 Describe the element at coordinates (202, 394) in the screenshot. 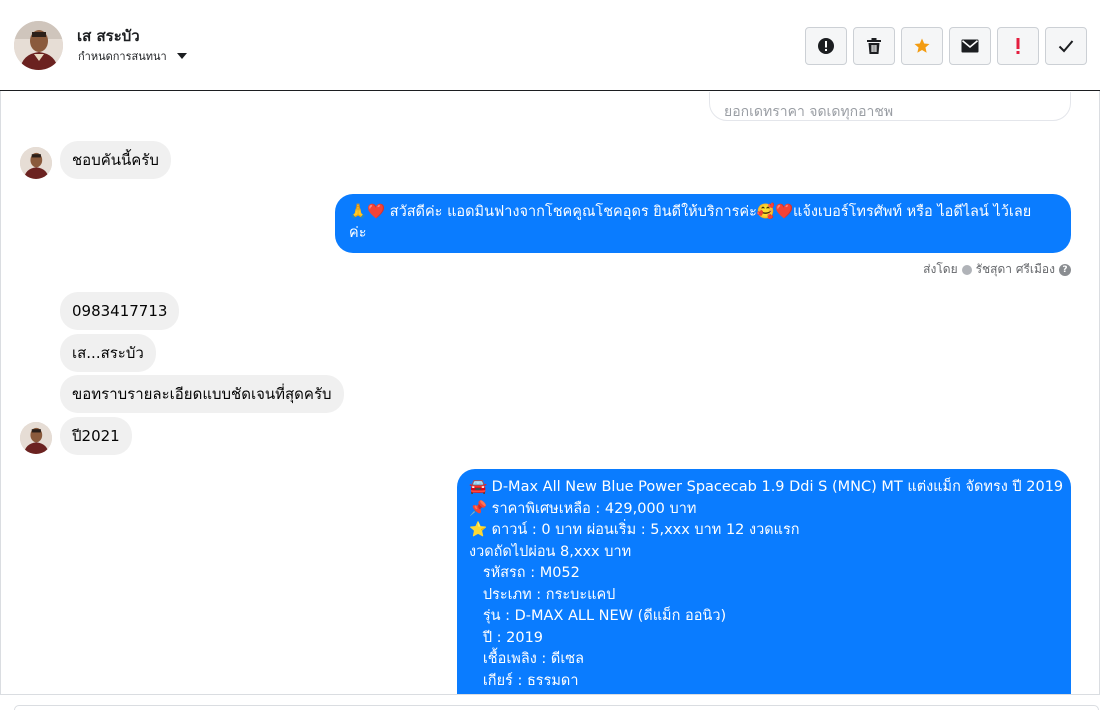

I see `incoming-message: ขอทราบรายละเอียดแบบชัดเจนที่สุดครับ` at that location.